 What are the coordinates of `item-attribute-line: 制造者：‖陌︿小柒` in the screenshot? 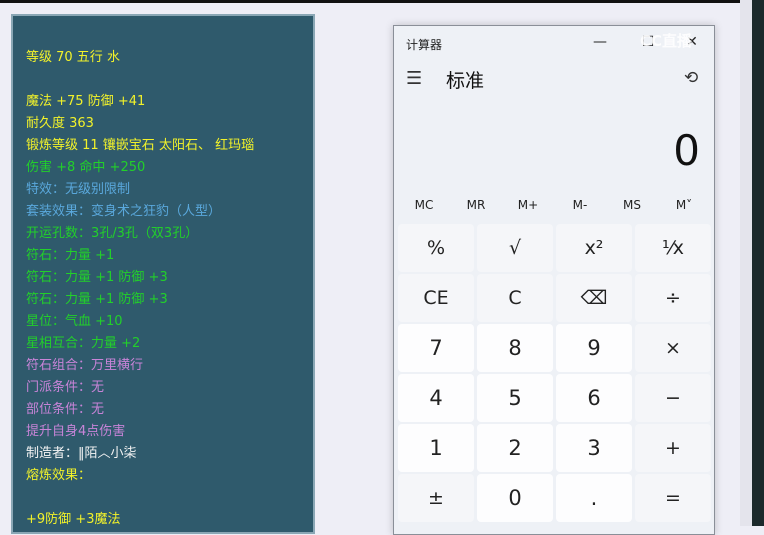 It's located at (81, 453).